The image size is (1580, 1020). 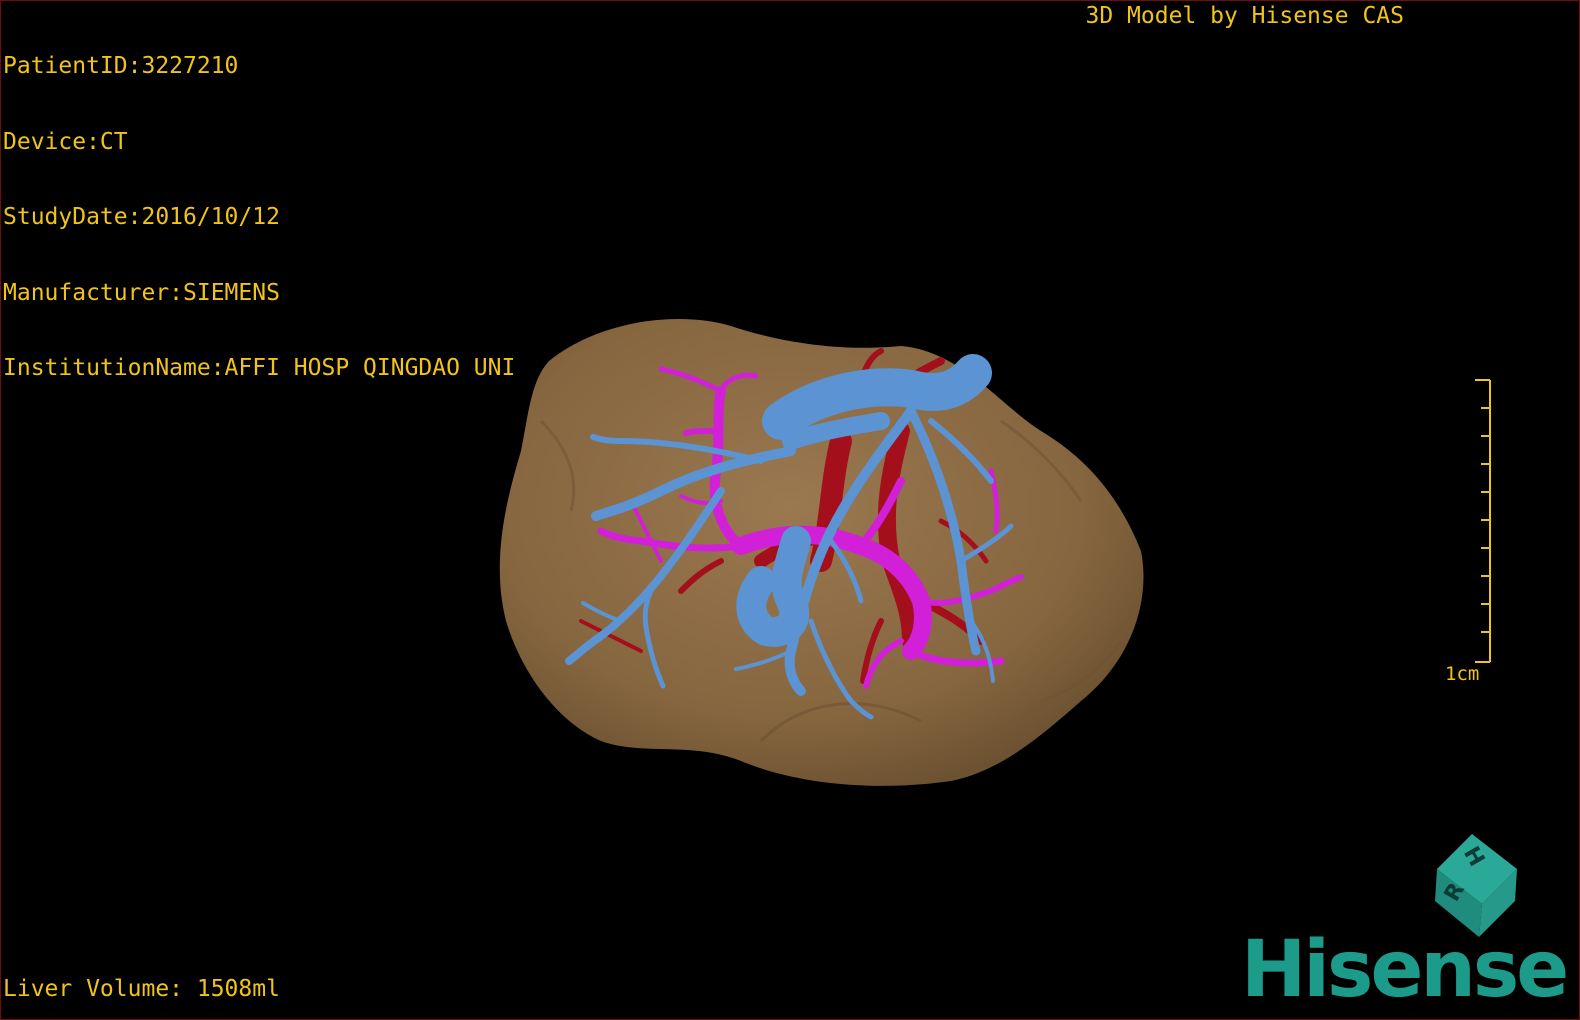 What do you see at coordinates (141, 989) in the screenshot?
I see `liver-volume-readout: Liver Volume: 1508ml` at bounding box center [141, 989].